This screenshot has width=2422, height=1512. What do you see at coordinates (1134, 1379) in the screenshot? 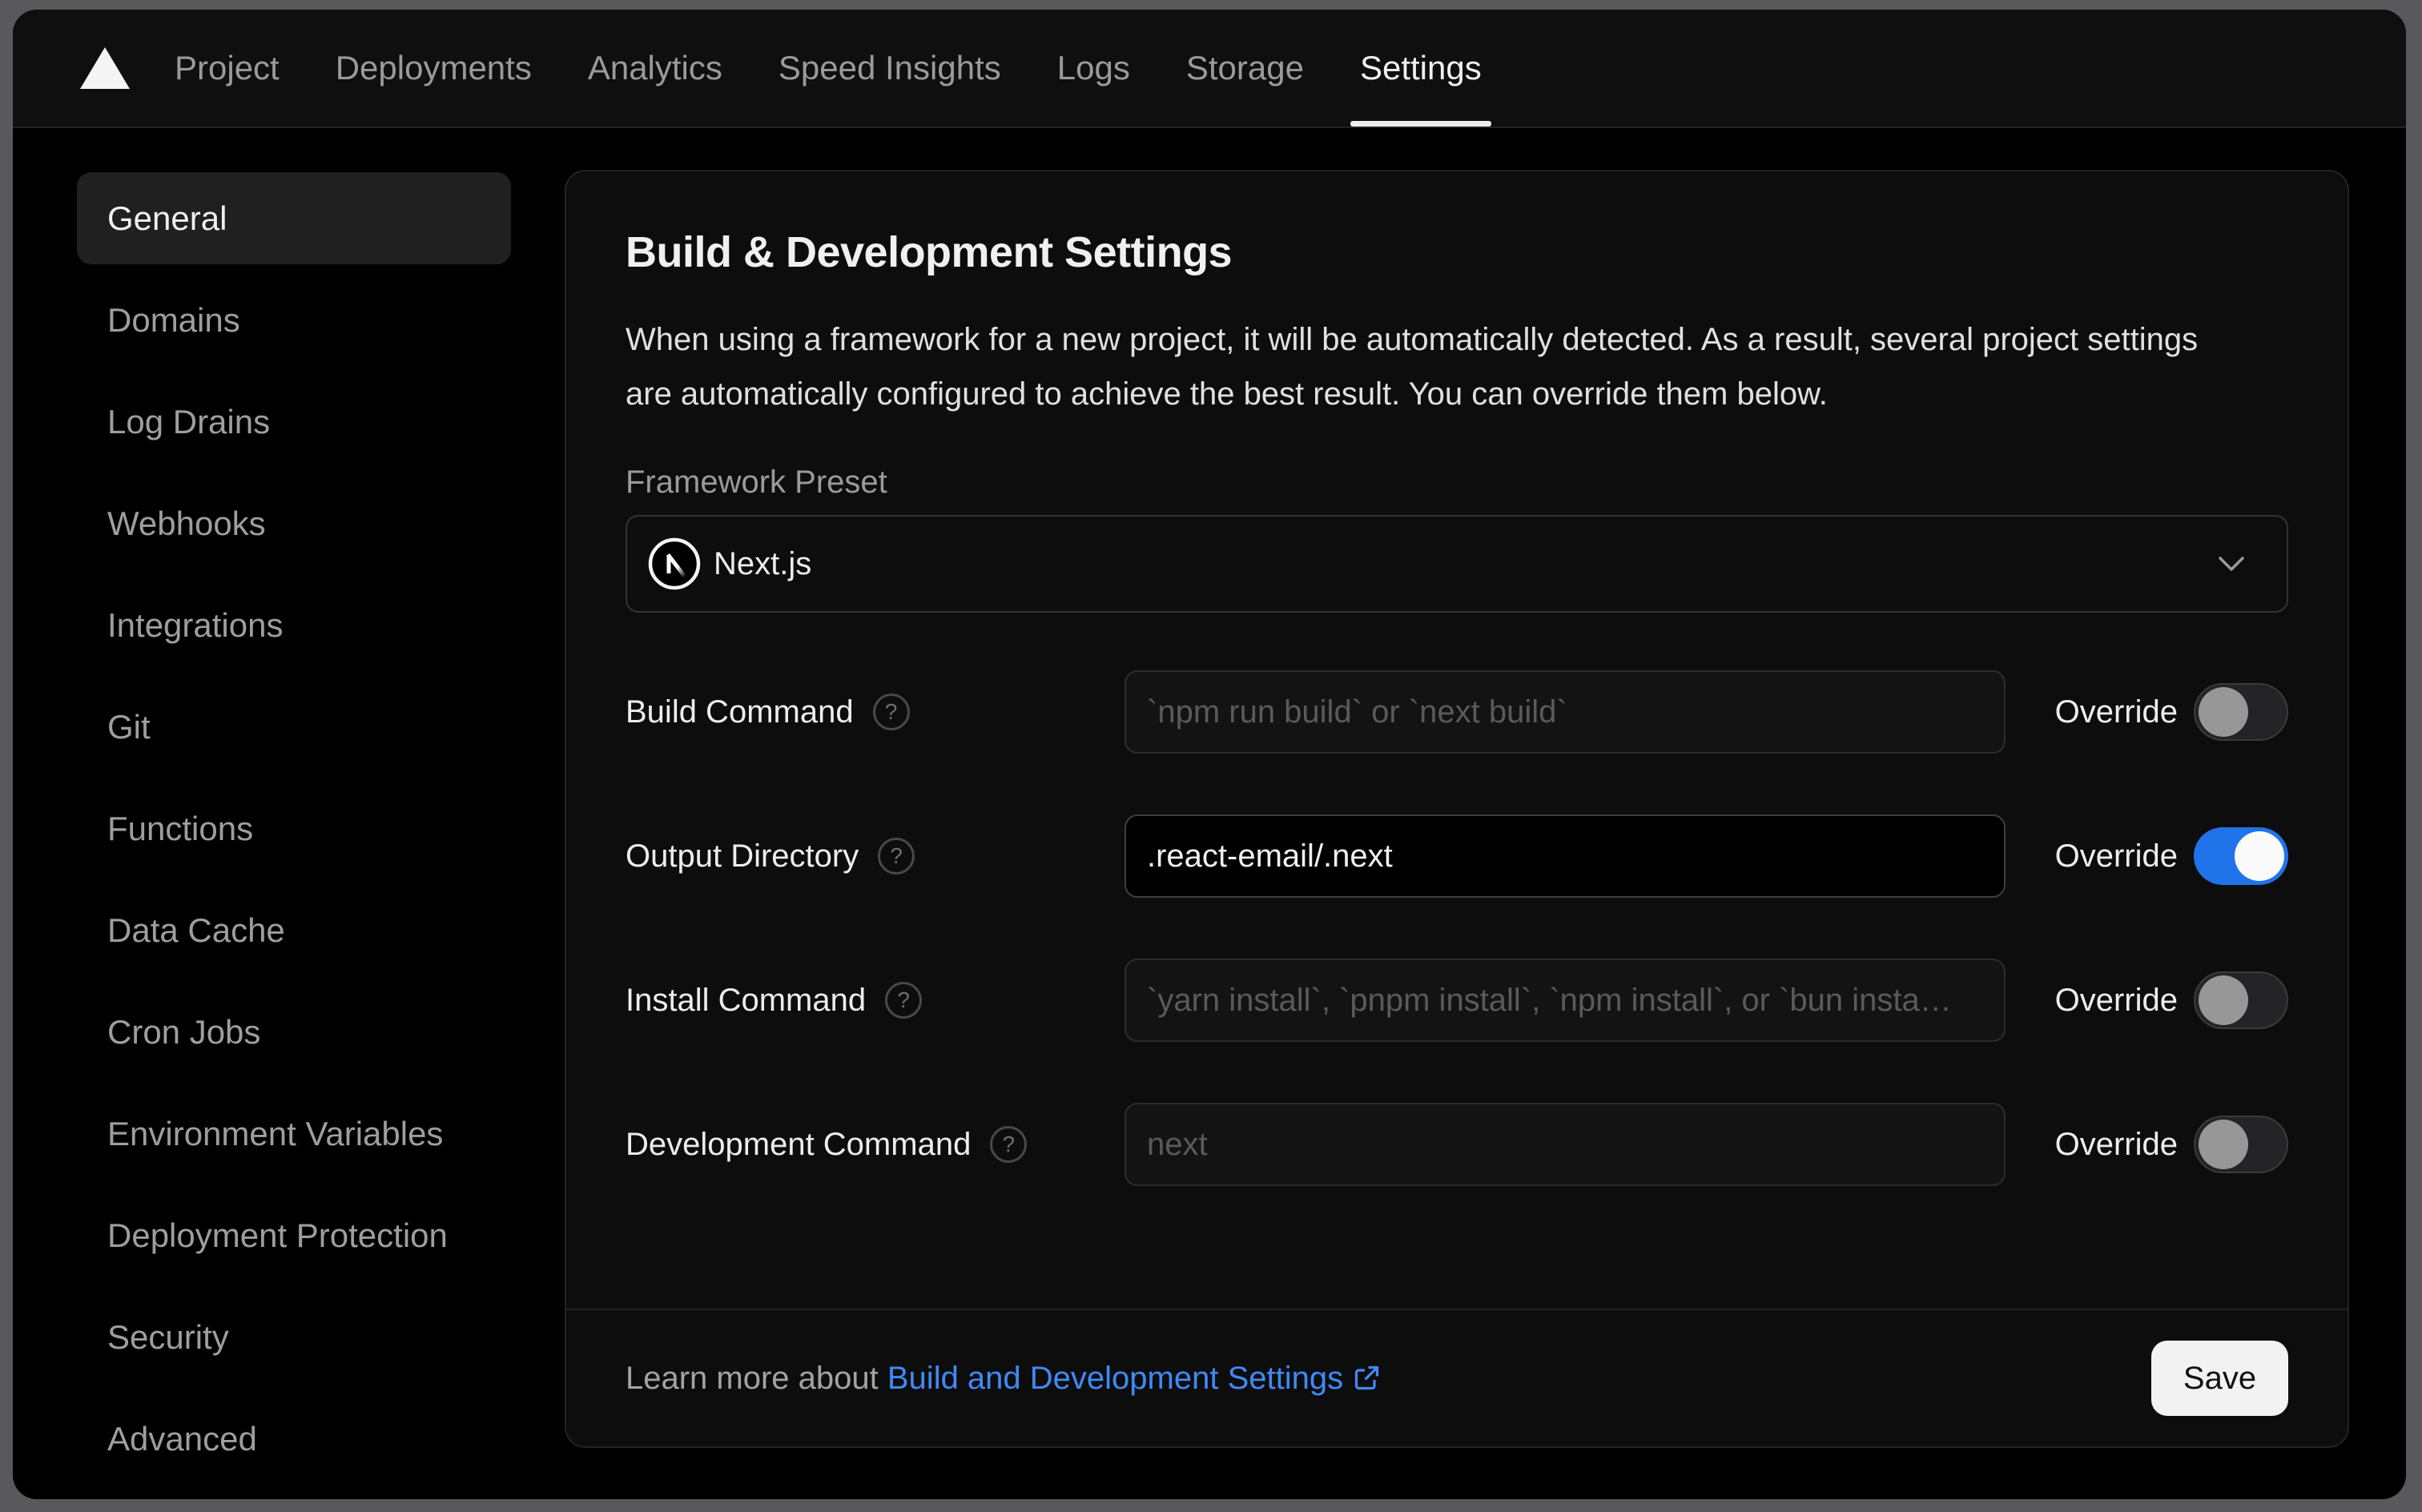
I see `build-settings-docs-link: Build and Development Settings` at bounding box center [1134, 1379].